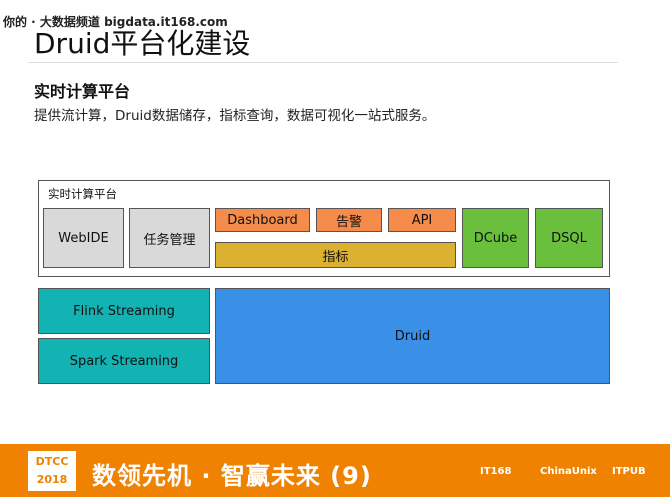 The image size is (670, 497). I want to click on dsql-box: DSQL, so click(569, 238).